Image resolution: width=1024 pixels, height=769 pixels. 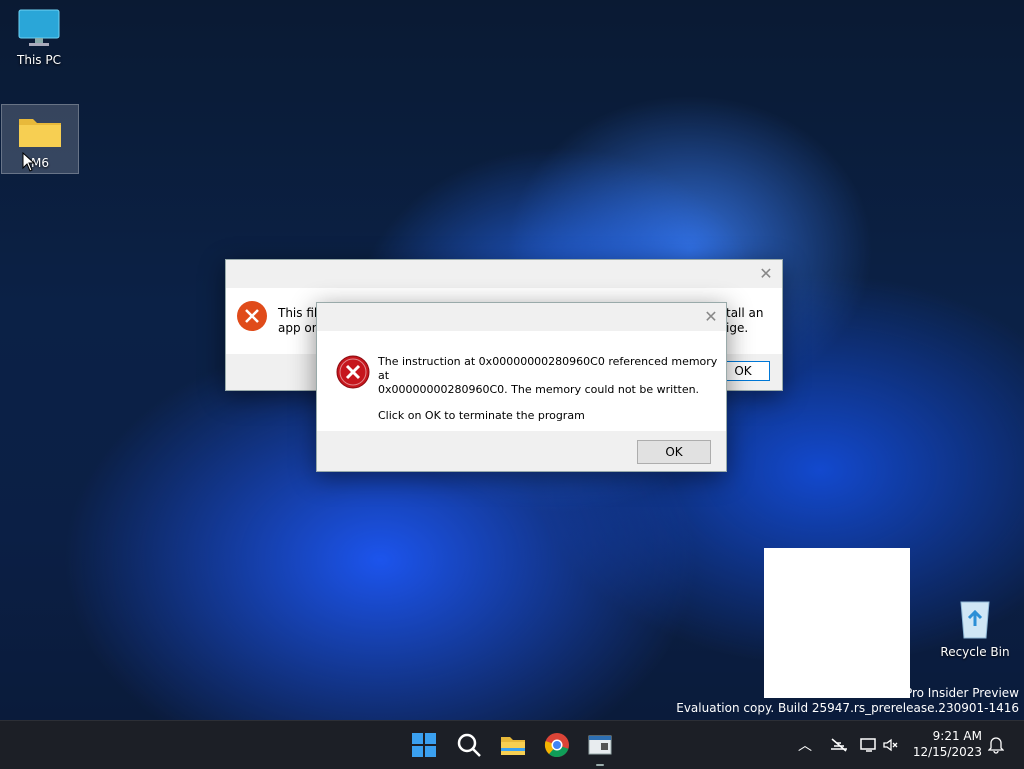 I want to click on blank-white-panel, so click(x=837, y=623).